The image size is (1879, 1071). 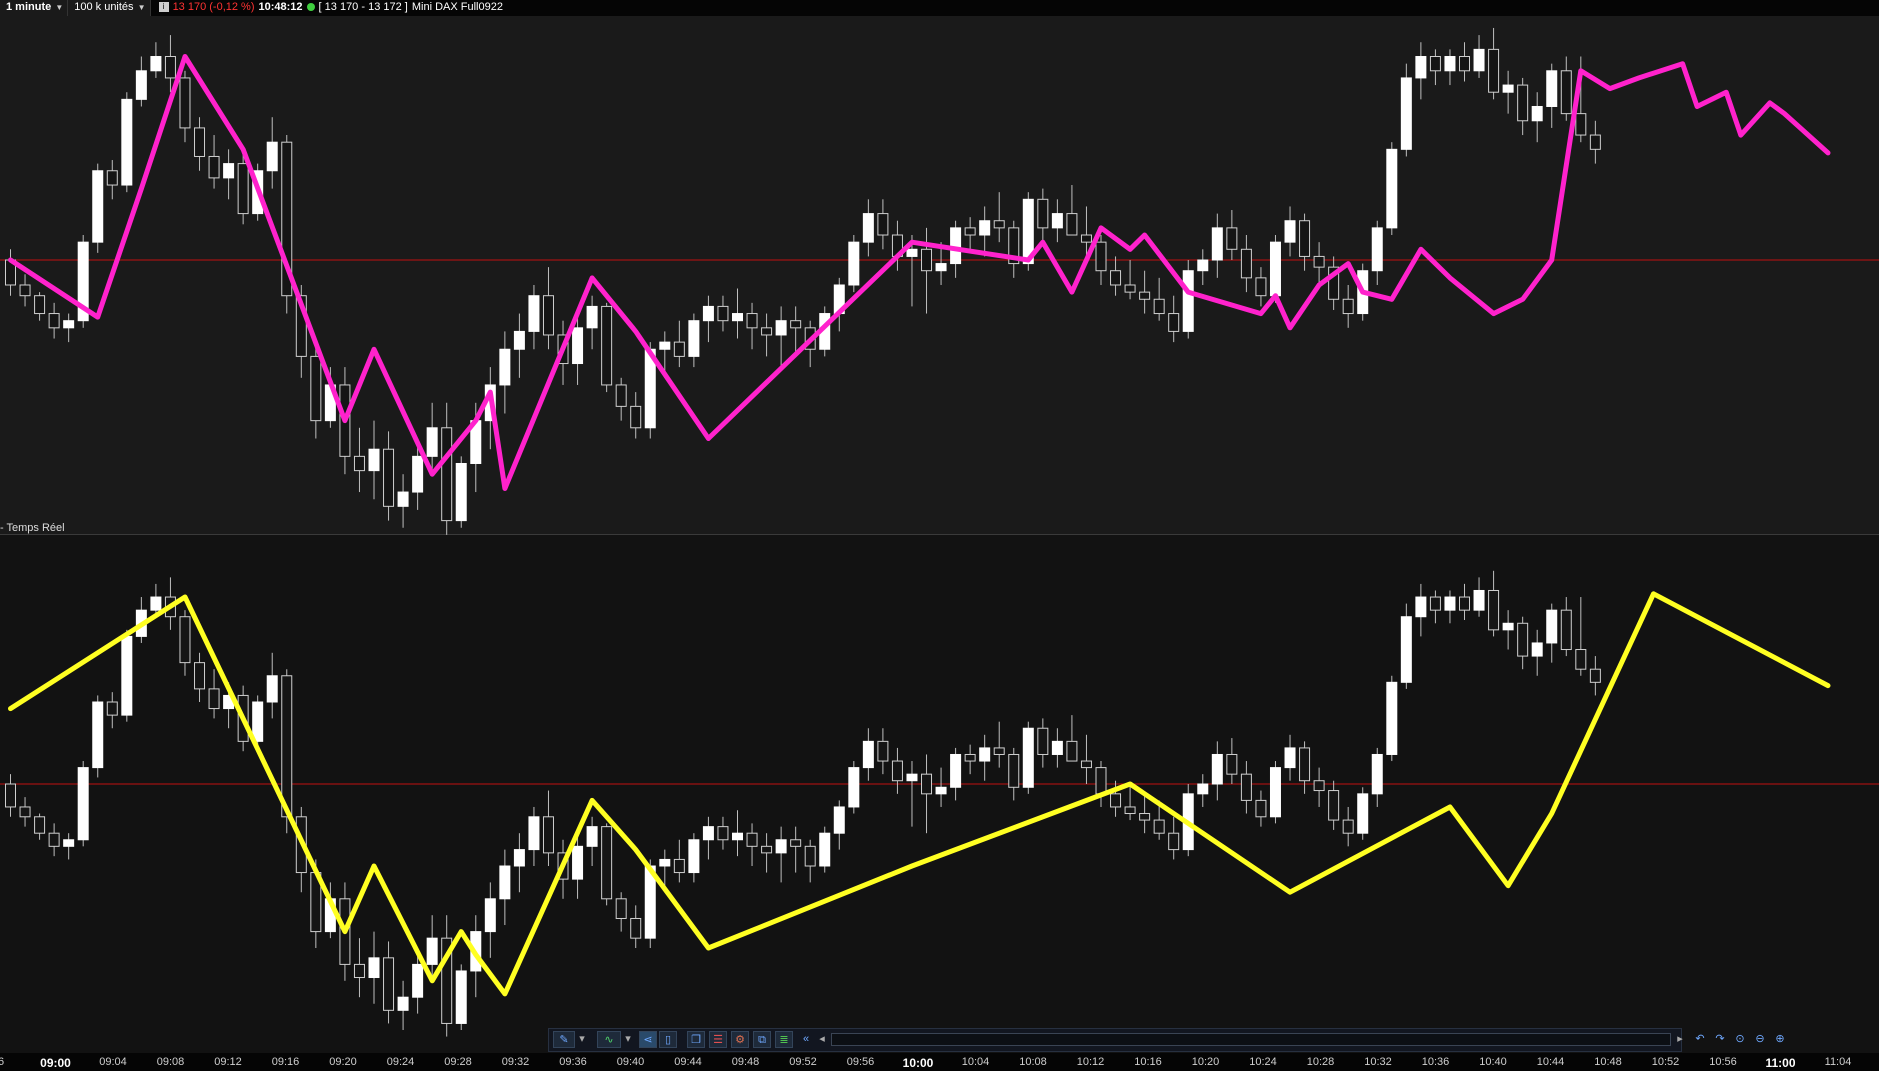 I want to click on copy-icon: ❐, so click(x=696, y=1039).